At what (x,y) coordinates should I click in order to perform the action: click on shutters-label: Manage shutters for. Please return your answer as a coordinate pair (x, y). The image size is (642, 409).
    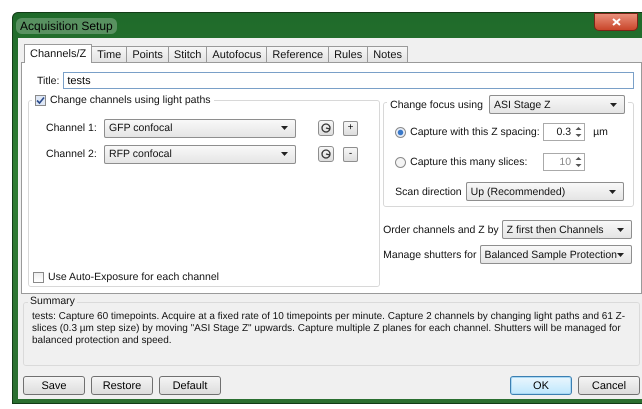
    Looking at the image, I should click on (429, 254).